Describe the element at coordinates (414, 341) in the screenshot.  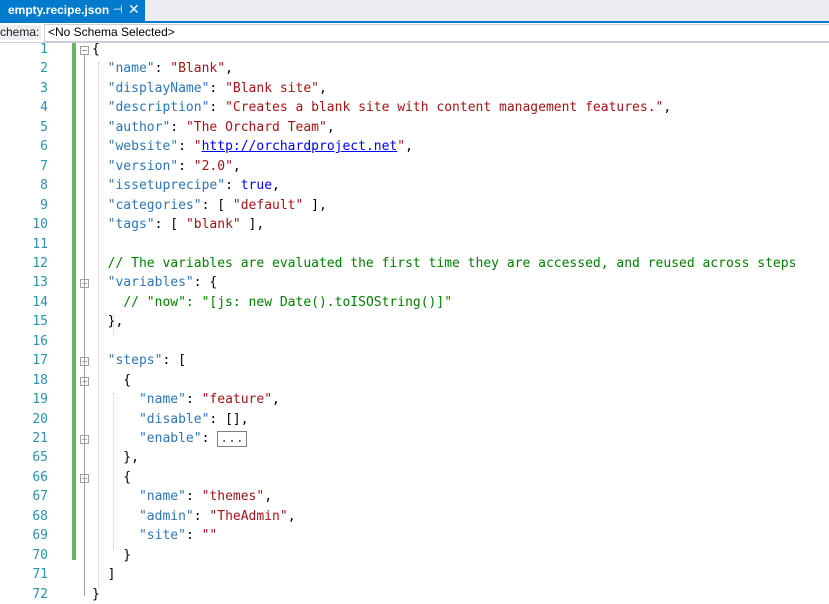
I see `code-line: 16` at that location.